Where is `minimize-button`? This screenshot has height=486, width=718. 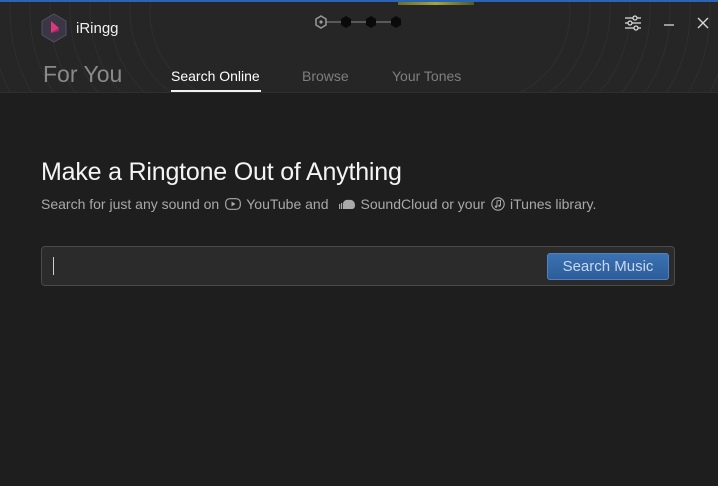
minimize-button is located at coordinates (669, 23).